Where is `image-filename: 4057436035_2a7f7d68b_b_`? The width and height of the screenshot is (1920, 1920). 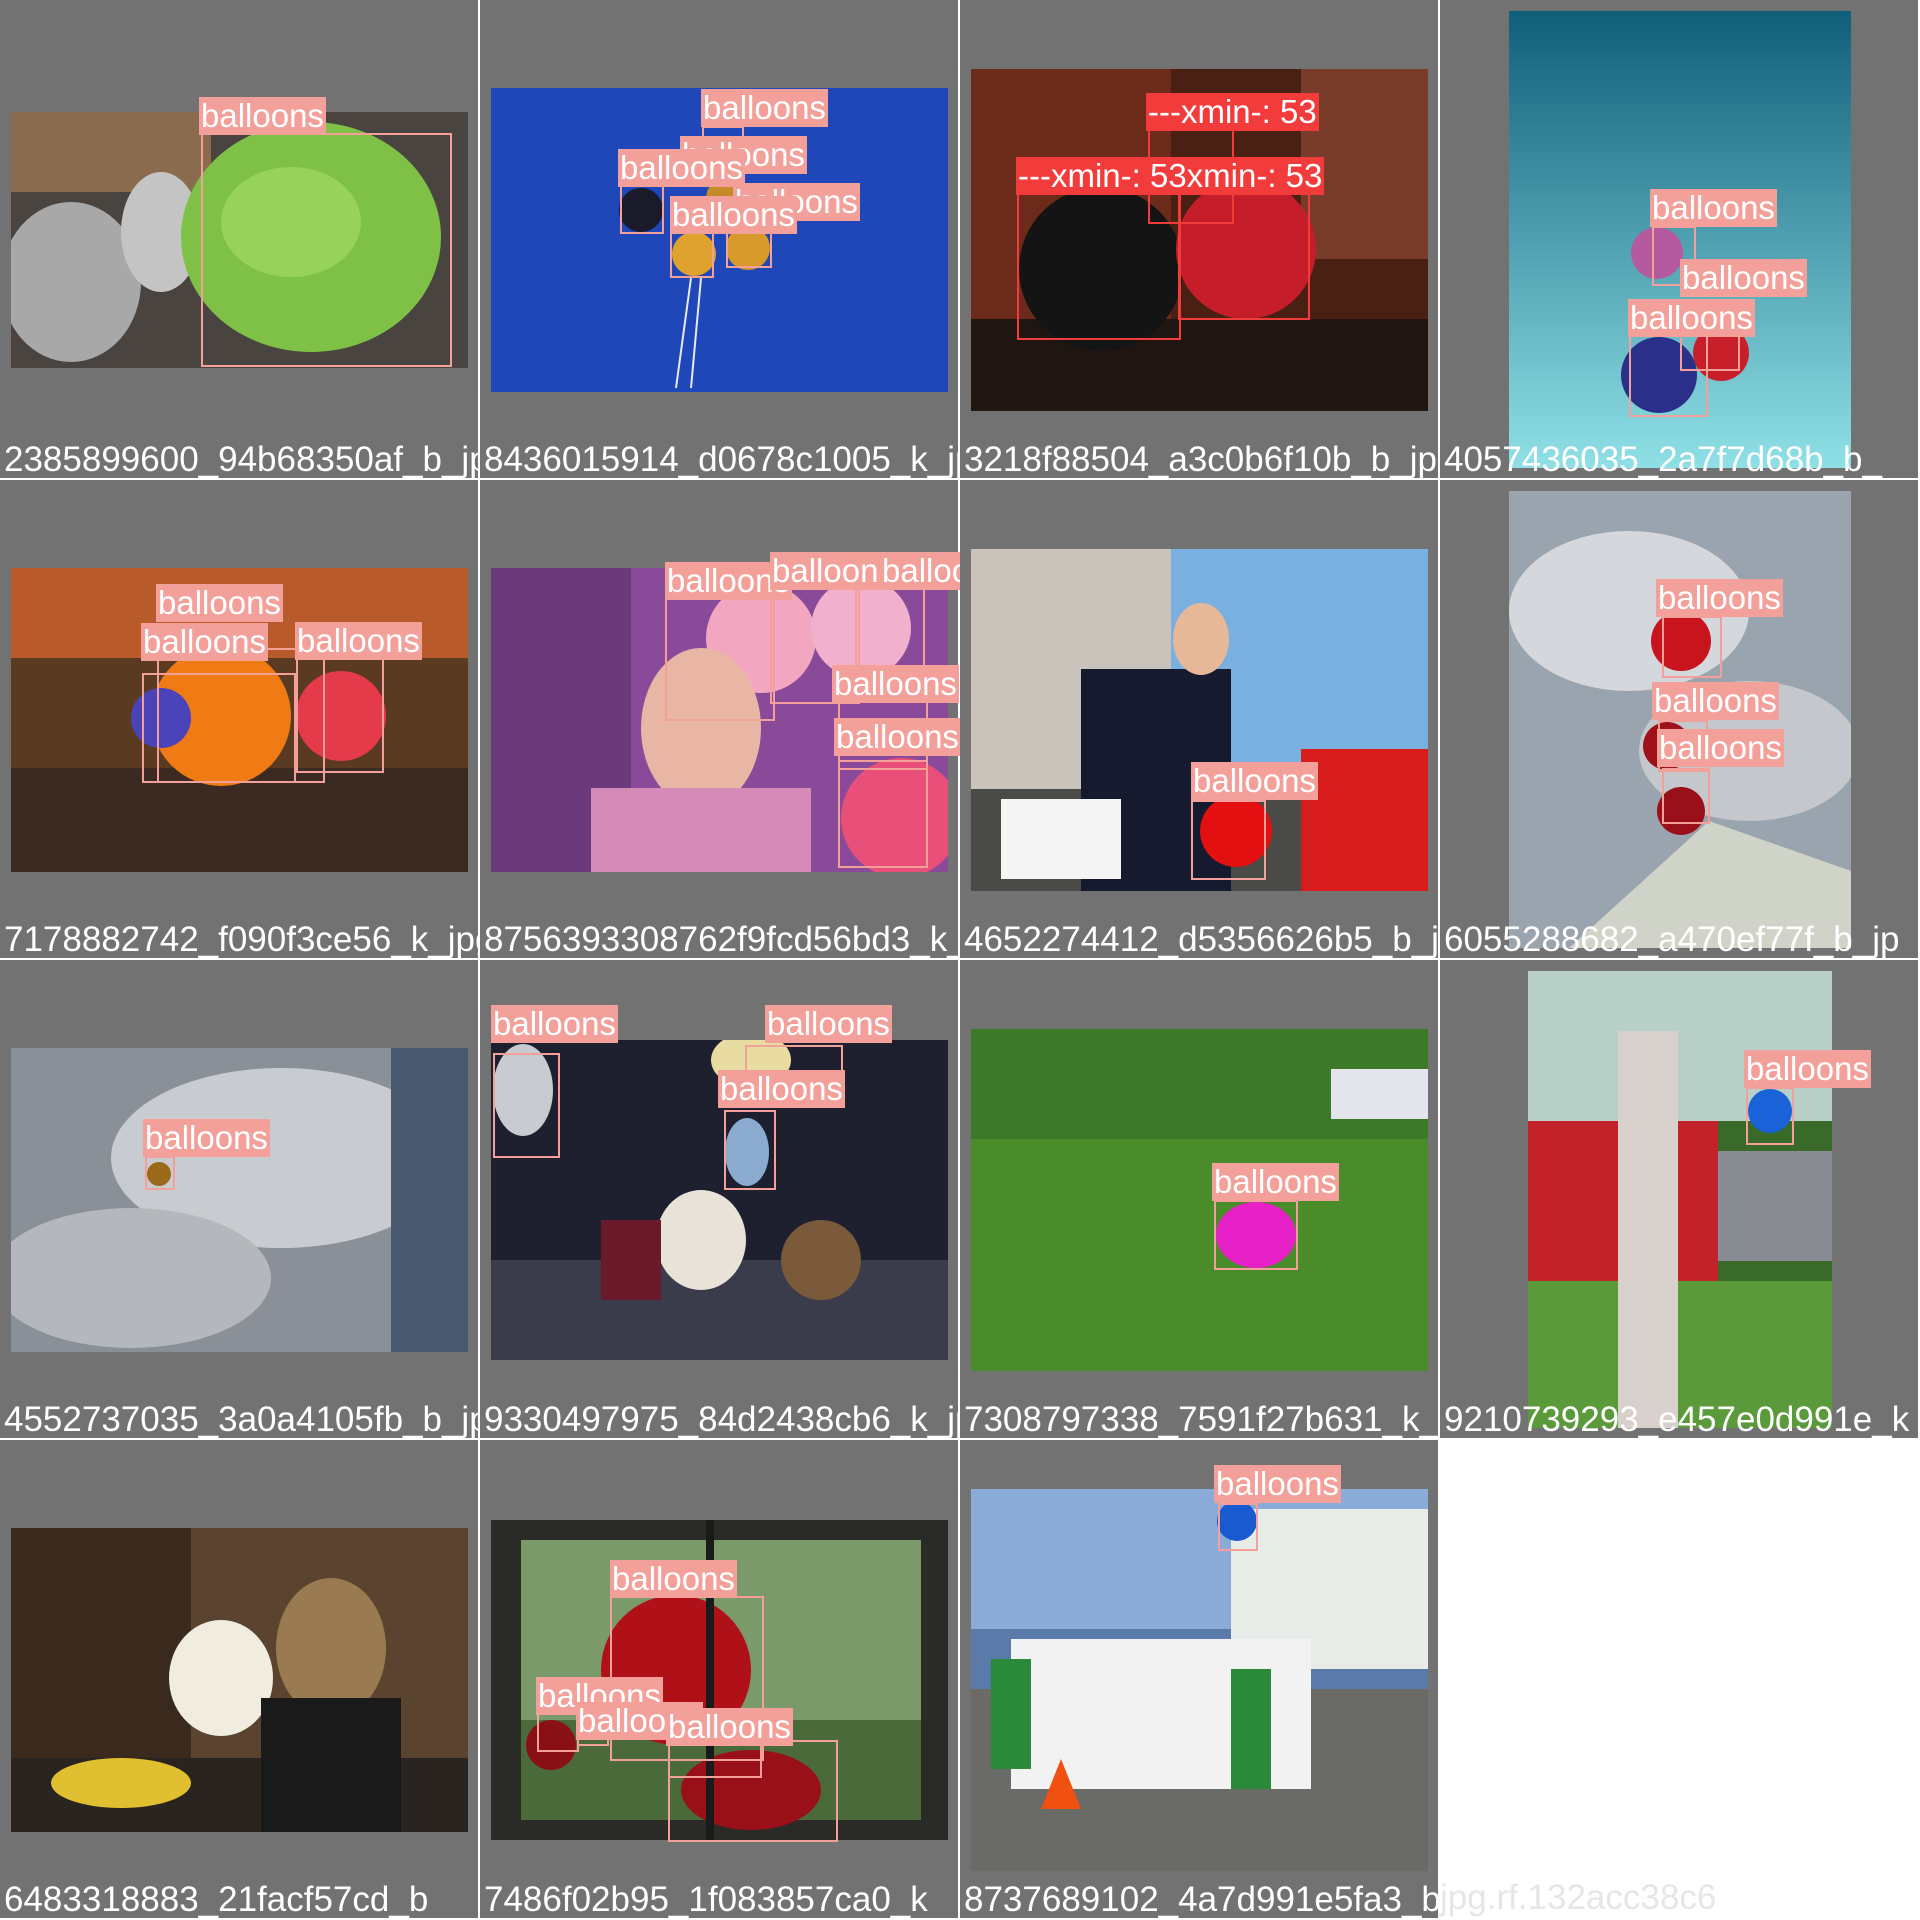 image-filename: 4057436035_2a7f7d68b_b_ is located at coordinates (1663, 459).